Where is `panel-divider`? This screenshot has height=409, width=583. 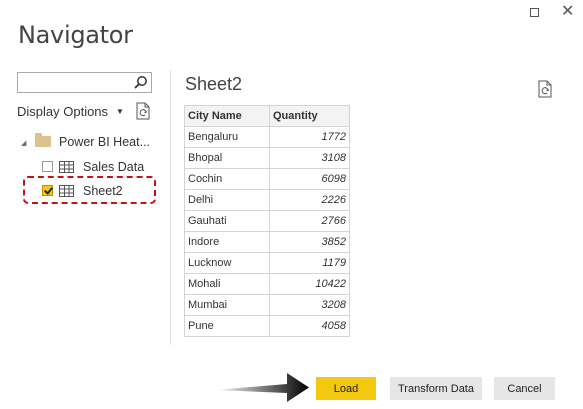 panel-divider is located at coordinates (170, 207).